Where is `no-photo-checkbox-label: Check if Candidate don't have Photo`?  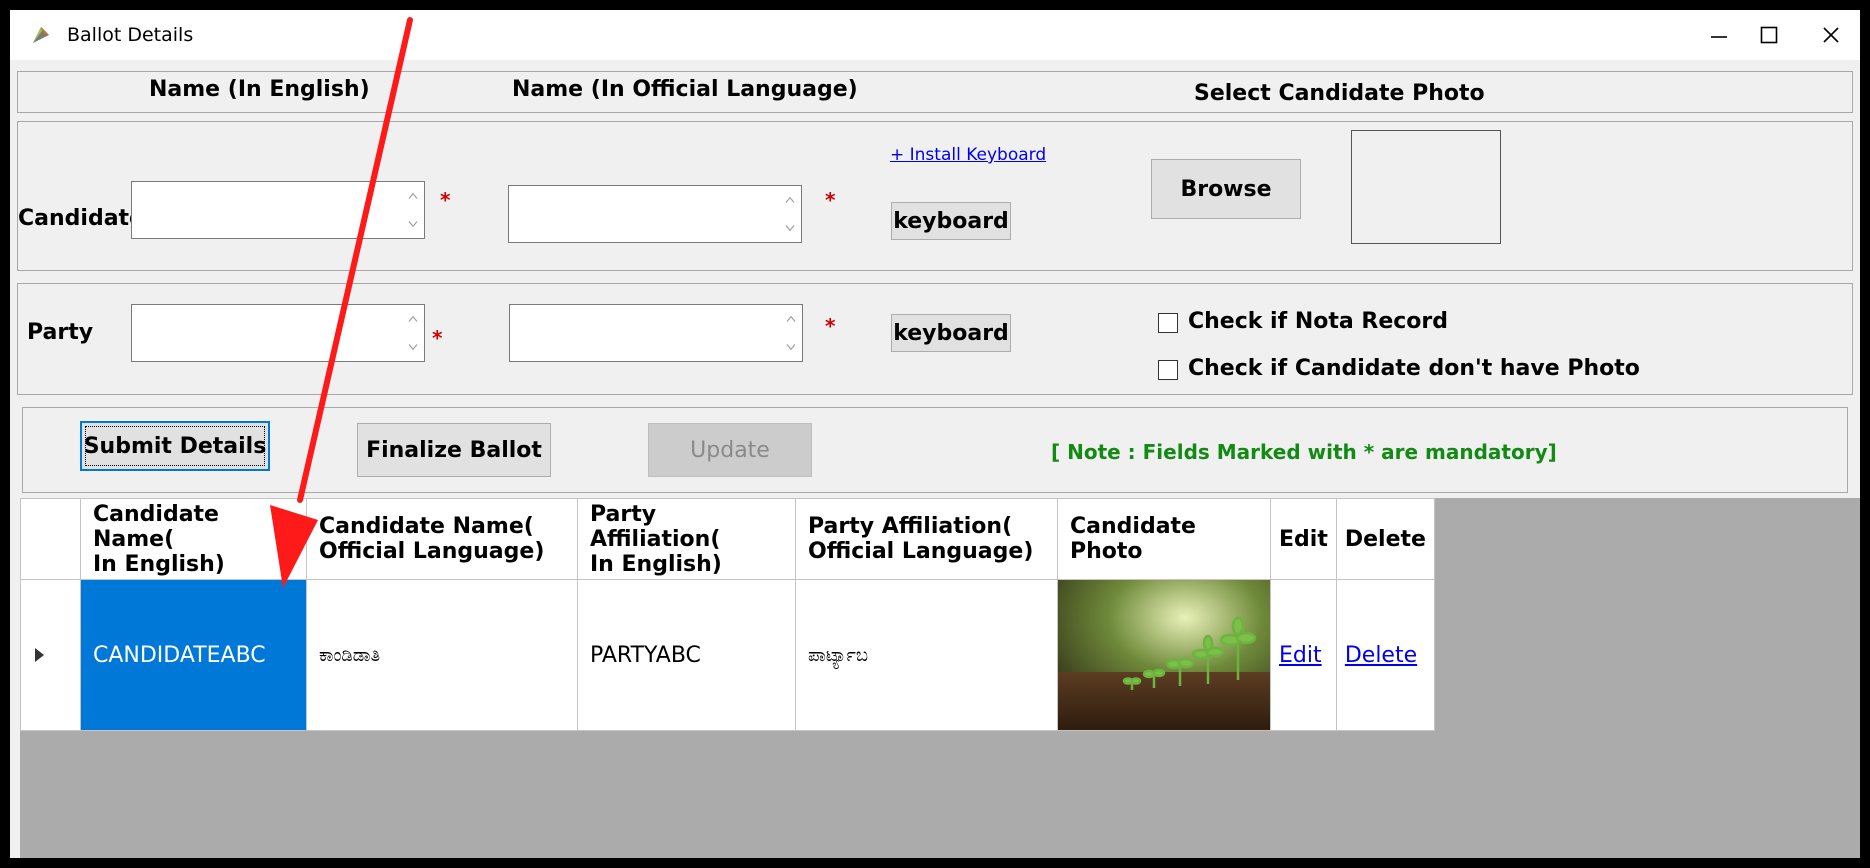 no-photo-checkbox-label: Check if Candidate don't have Photo is located at coordinates (1414, 368).